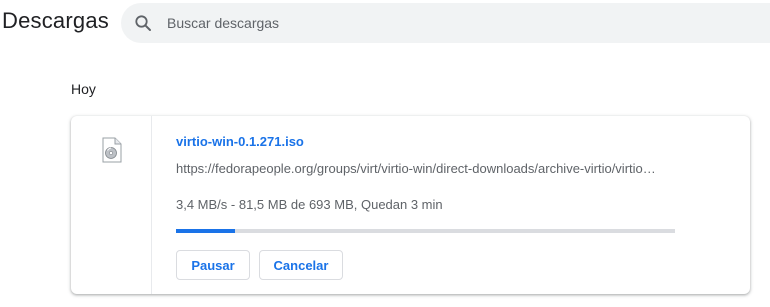 This screenshot has height=307, width=770. What do you see at coordinates (55, 20) in the screenshot?
I see `page-title: Descargas` at bounding box center [55, 20].